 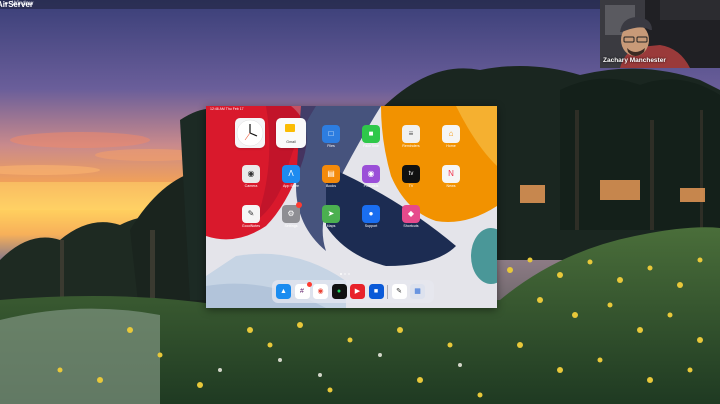 I want to click on list-icon: ≡, so click(x=411, y=133).